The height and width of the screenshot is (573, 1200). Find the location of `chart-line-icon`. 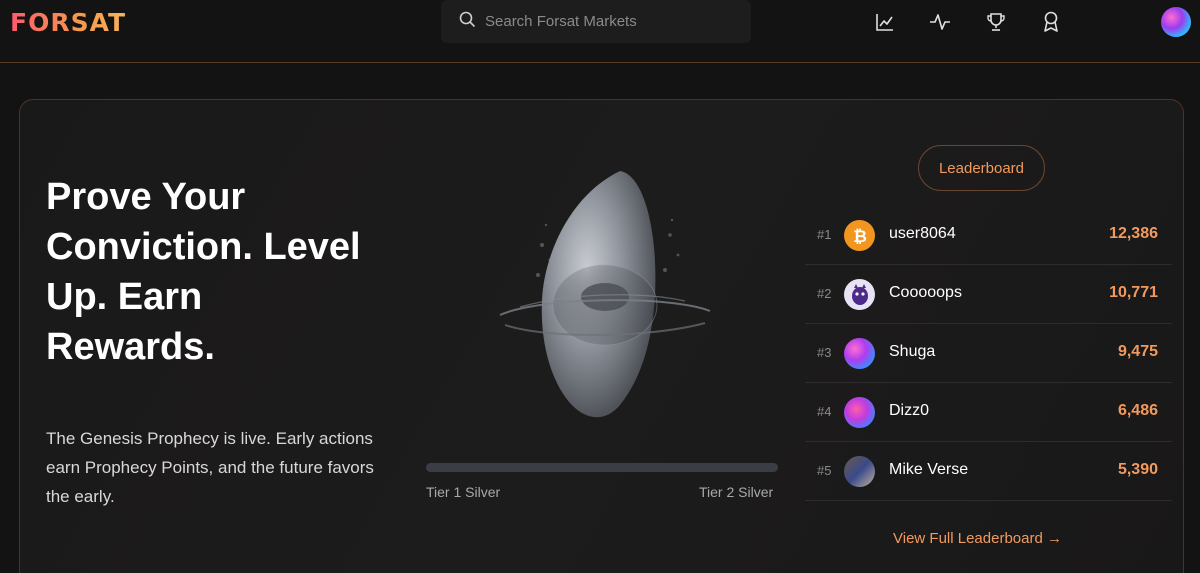

chart-line-icon is located at coordinates (885, 22).